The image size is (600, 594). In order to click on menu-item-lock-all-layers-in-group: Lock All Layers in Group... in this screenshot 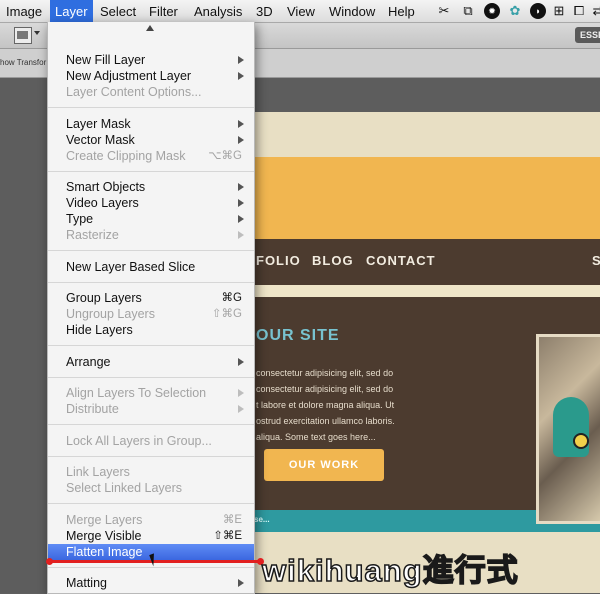, I will do `click(151, 441)`.